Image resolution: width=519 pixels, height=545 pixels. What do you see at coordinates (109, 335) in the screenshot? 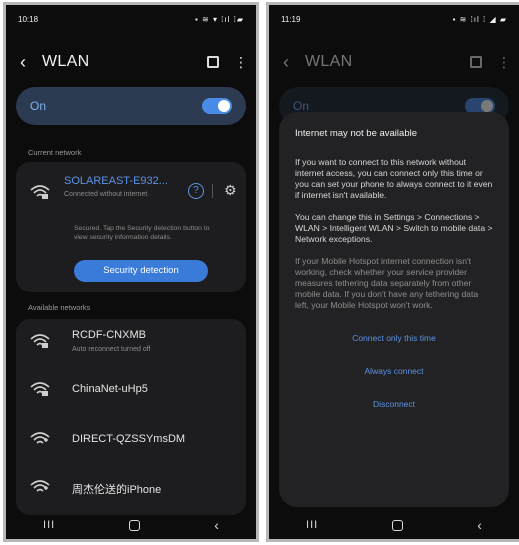
I see `network-name: RCDF-CNXMB` at bounding box center [109, 335].